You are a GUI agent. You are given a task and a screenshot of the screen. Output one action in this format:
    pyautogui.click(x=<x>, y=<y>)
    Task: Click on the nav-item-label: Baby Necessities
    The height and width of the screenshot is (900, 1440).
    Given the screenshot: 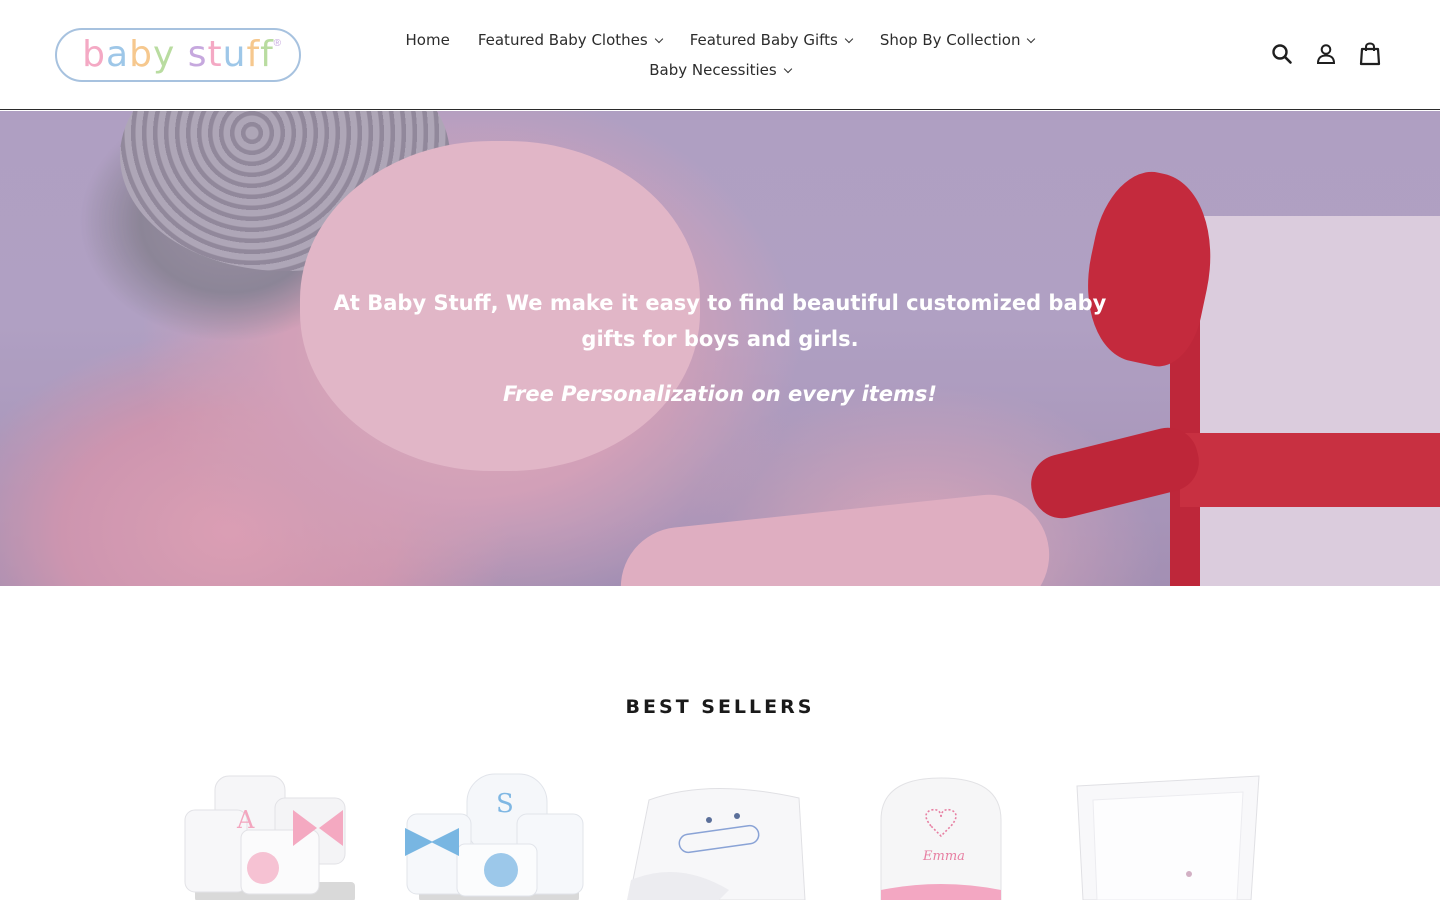 What is the action you would take?
    pyautogui.click(x=713, y=70)
    